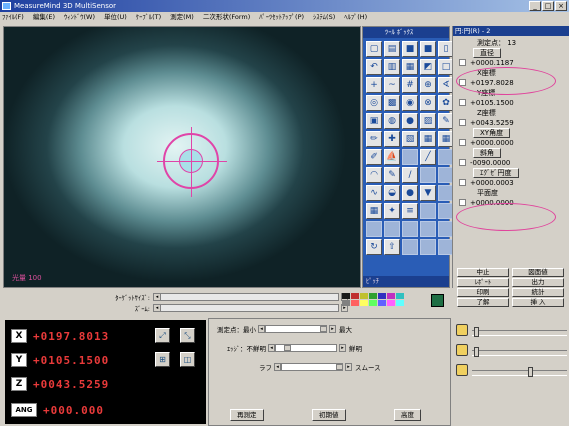  What do you see at coordinates (392, 193) in the screenshot?
I see `blob-icon: ◒` at bounding box center [392, 193].